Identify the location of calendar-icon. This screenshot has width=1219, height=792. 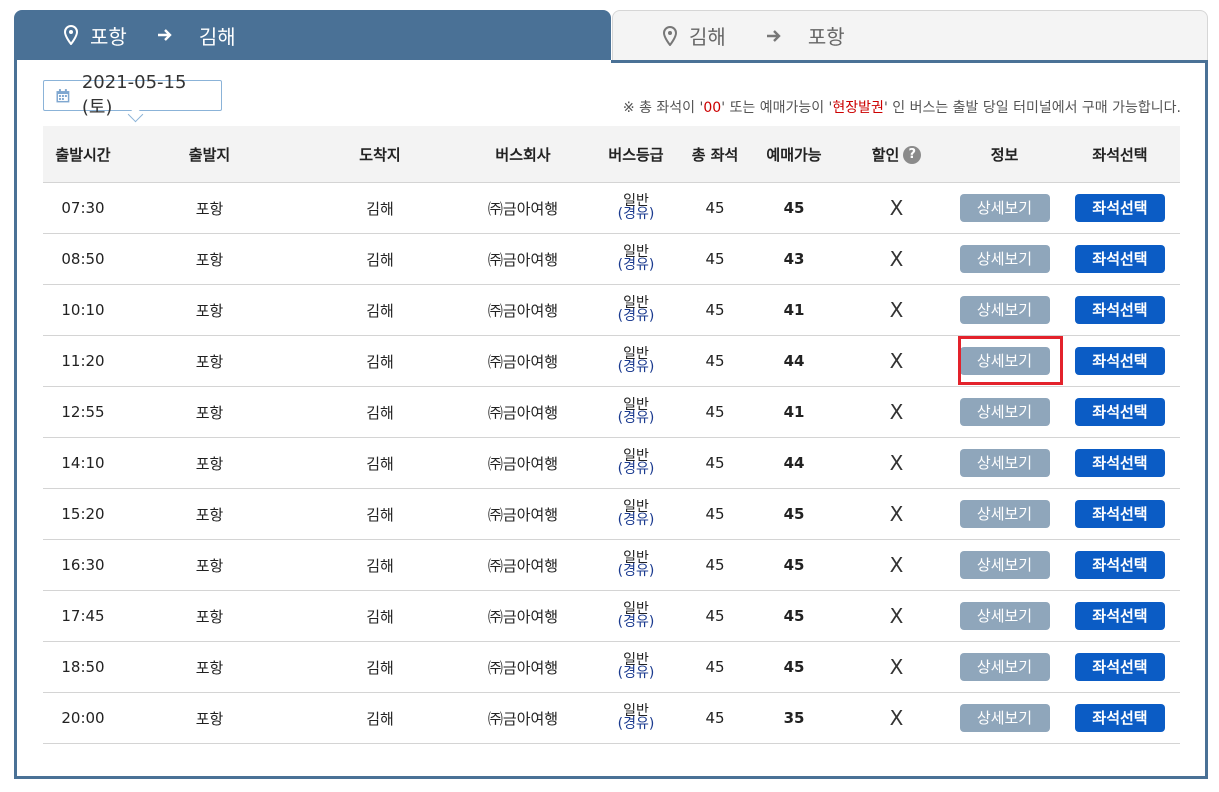
(63, 95).